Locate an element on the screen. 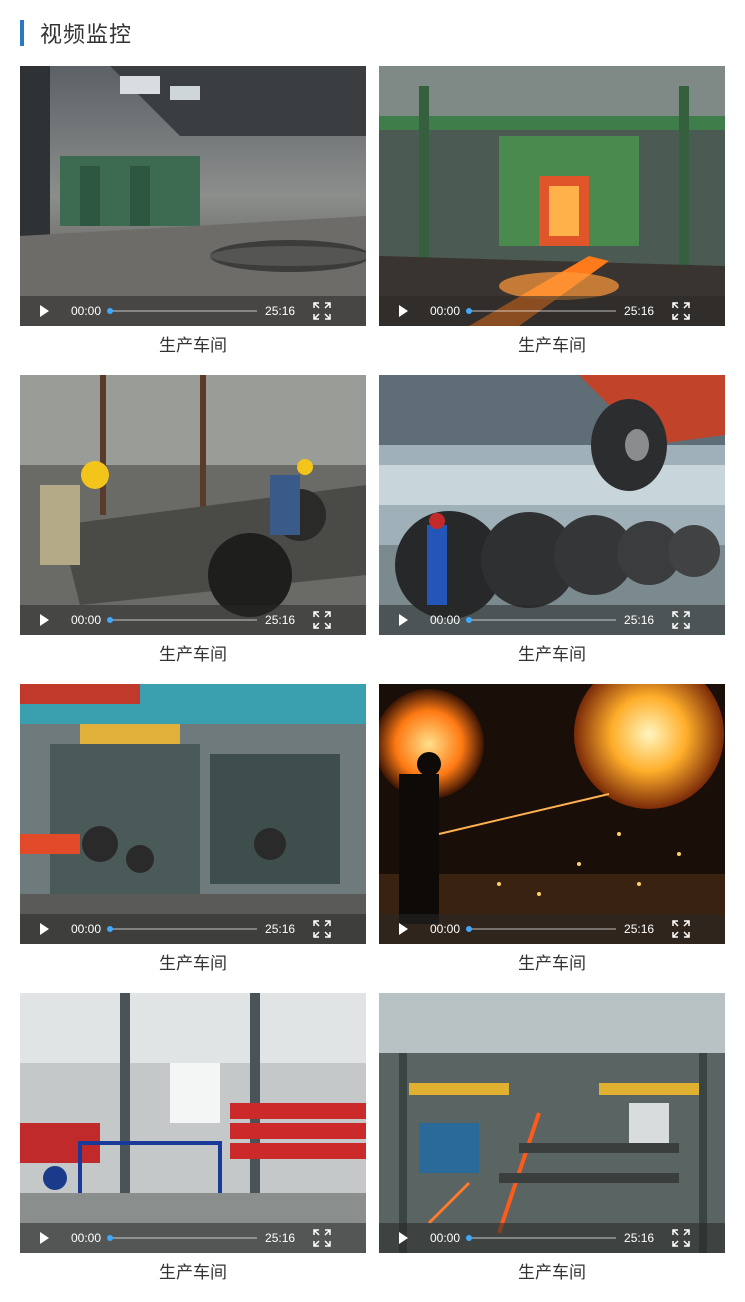 This screenshot has width=745, height=1302. video-thumbnail-worker-machinery is located at coordinates (193, 505).